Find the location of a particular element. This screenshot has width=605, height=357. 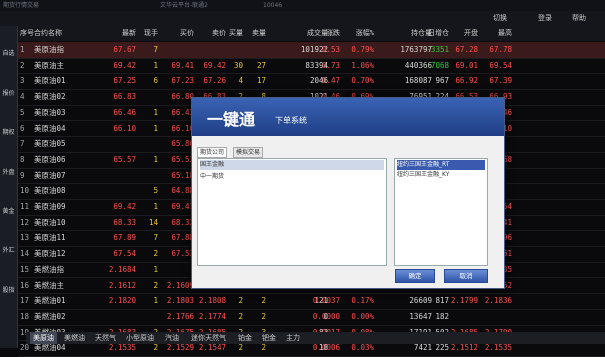

table-cell: 69.41 is located at coordinates (182, 206).